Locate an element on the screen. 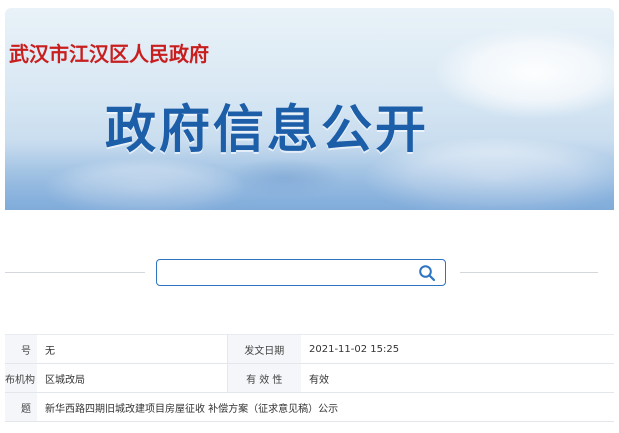  info-value-doc-number: 无 is located at coordinates (132, 349).